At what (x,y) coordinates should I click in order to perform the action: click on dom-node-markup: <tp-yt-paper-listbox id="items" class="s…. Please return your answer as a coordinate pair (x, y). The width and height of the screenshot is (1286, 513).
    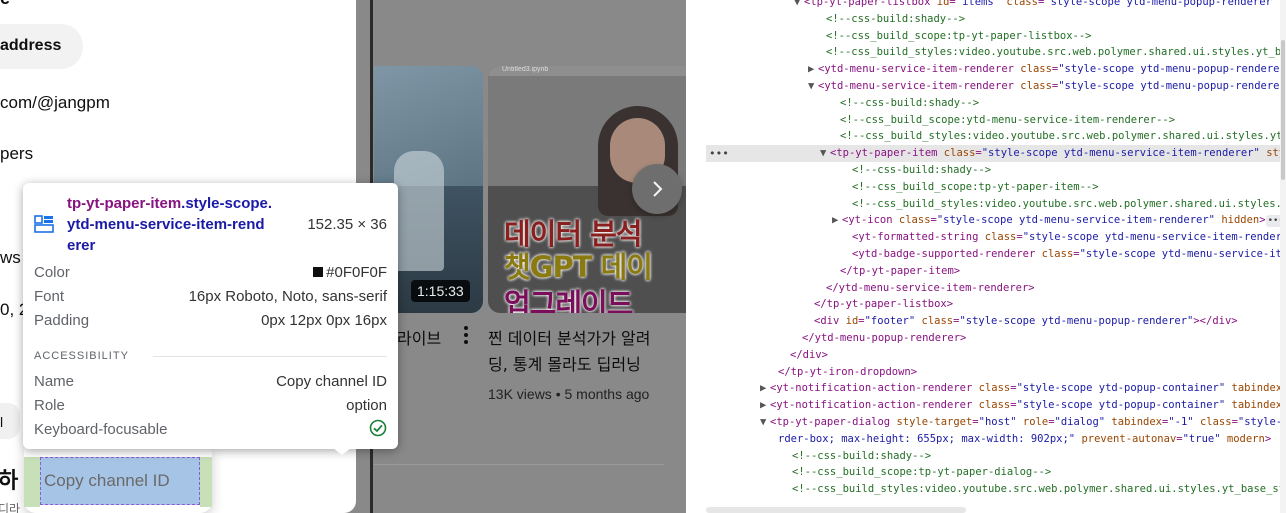
    Looking at the image, I should click on (1045, 4).